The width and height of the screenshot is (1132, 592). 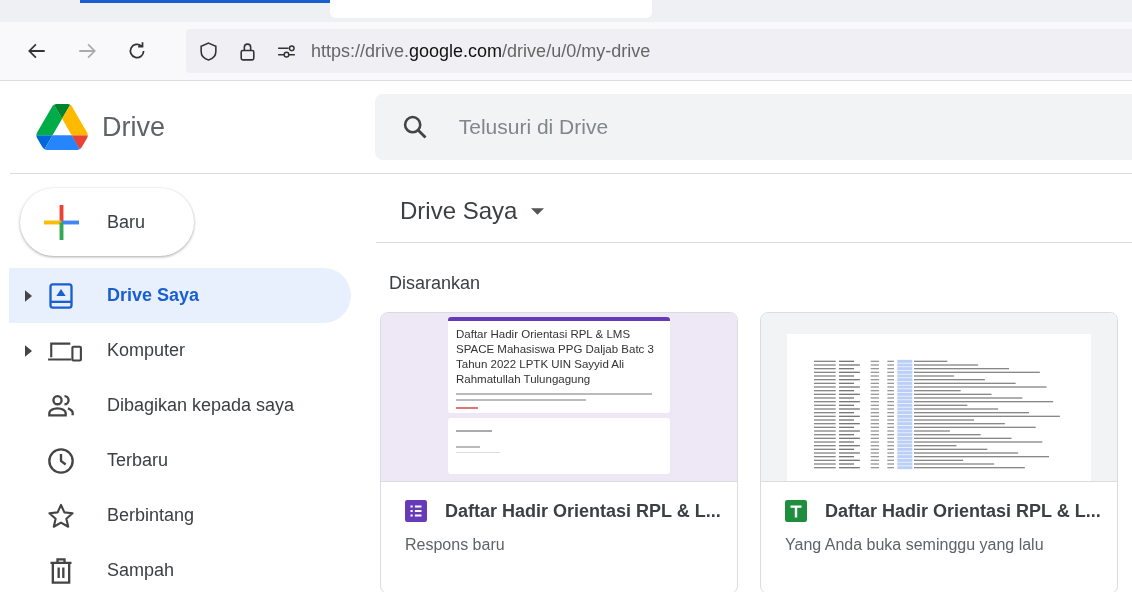 I want to click on sidebar-item: Sampah, so click(x=180, y=567).